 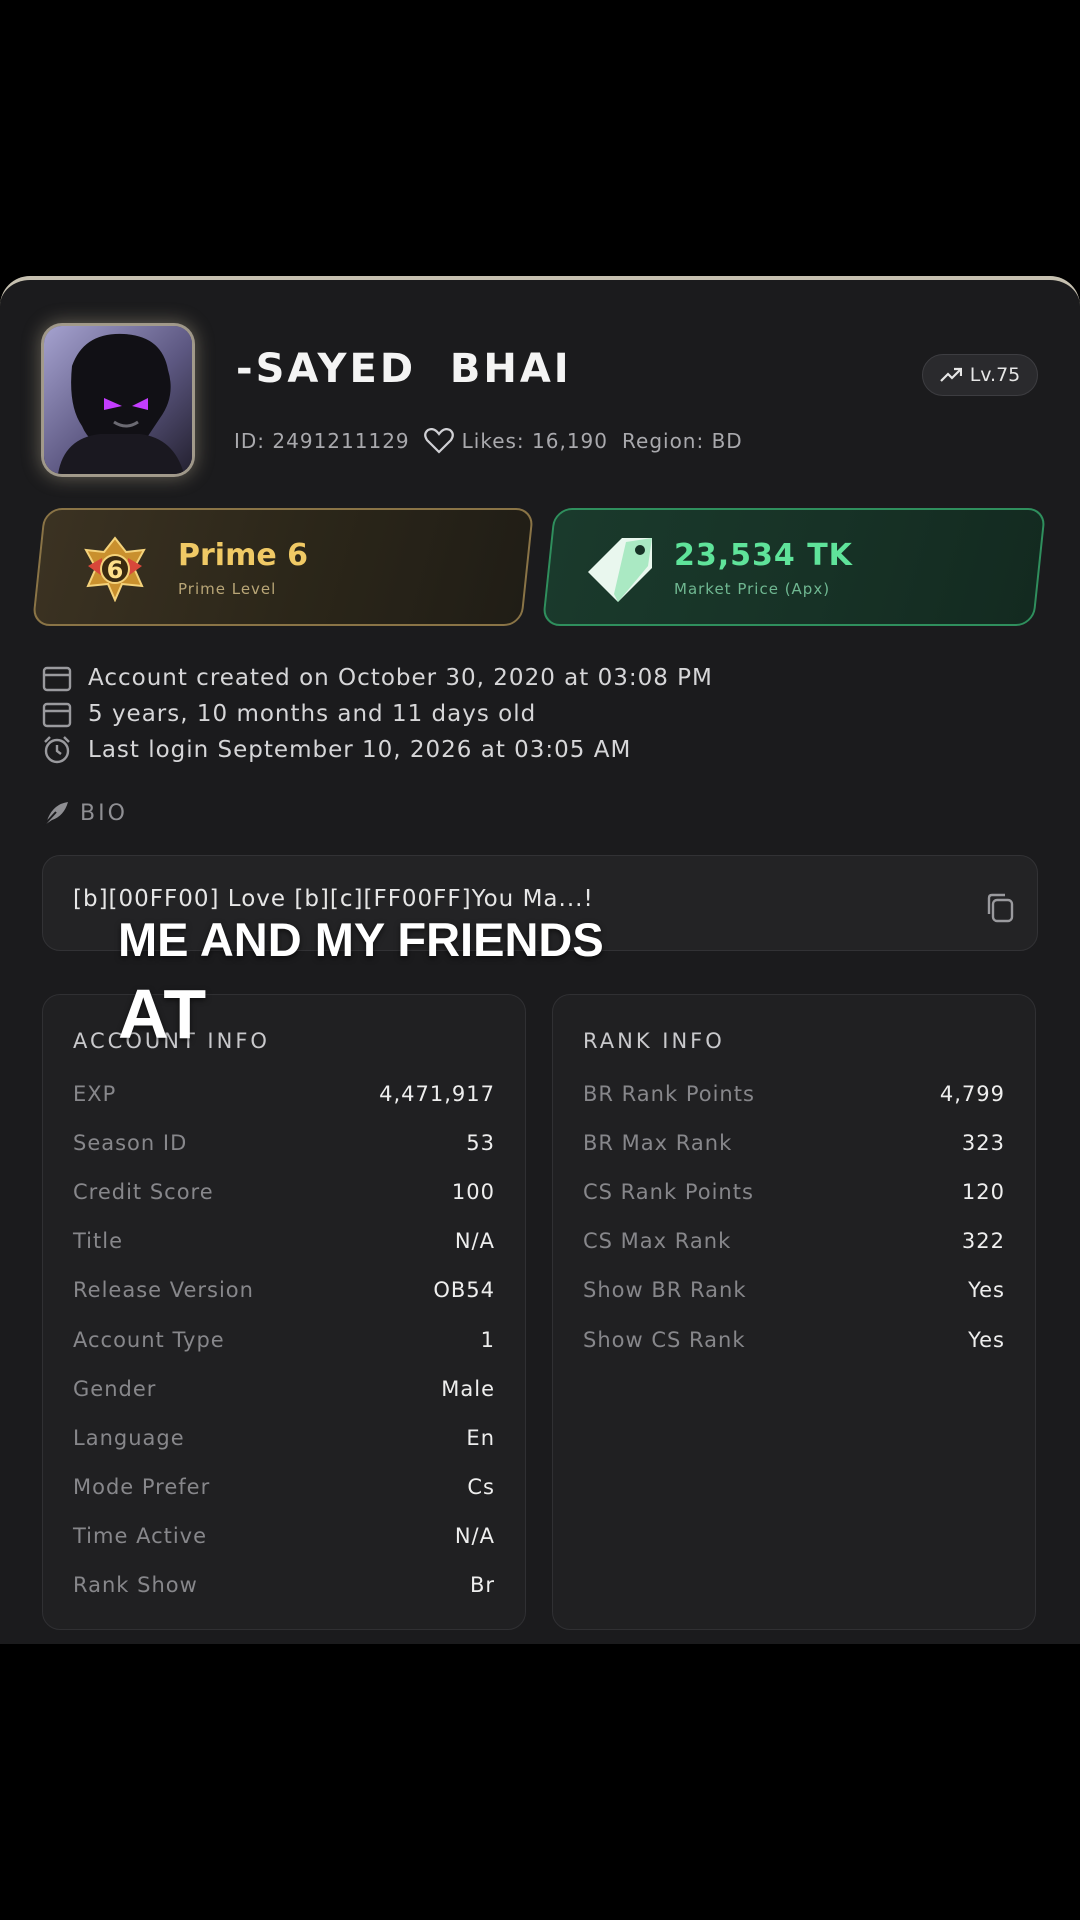 I want to click on rank-row-br-max: BR Max Rank 323, so click(x=794, y=1142).